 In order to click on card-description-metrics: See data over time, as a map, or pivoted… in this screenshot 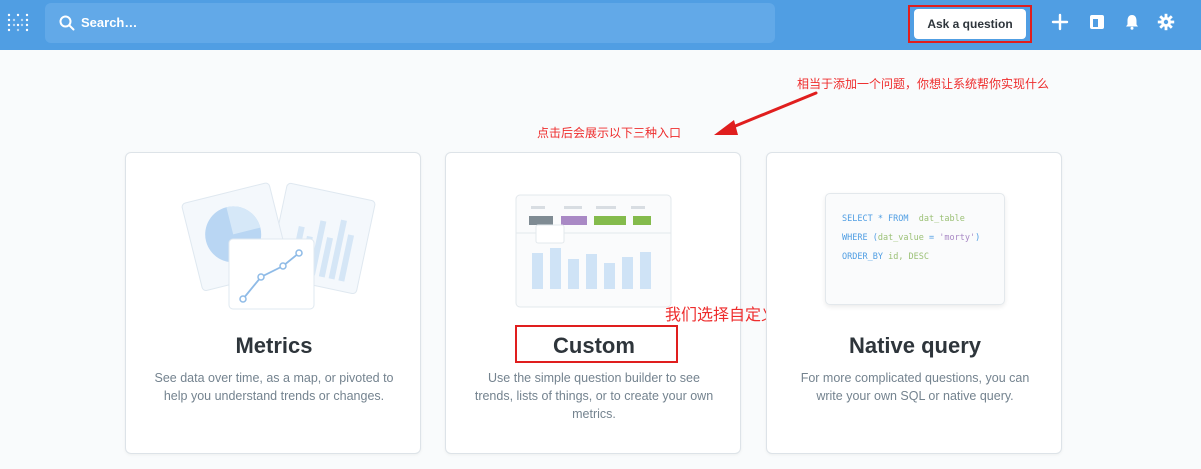, I will do `click(274, 387)`.